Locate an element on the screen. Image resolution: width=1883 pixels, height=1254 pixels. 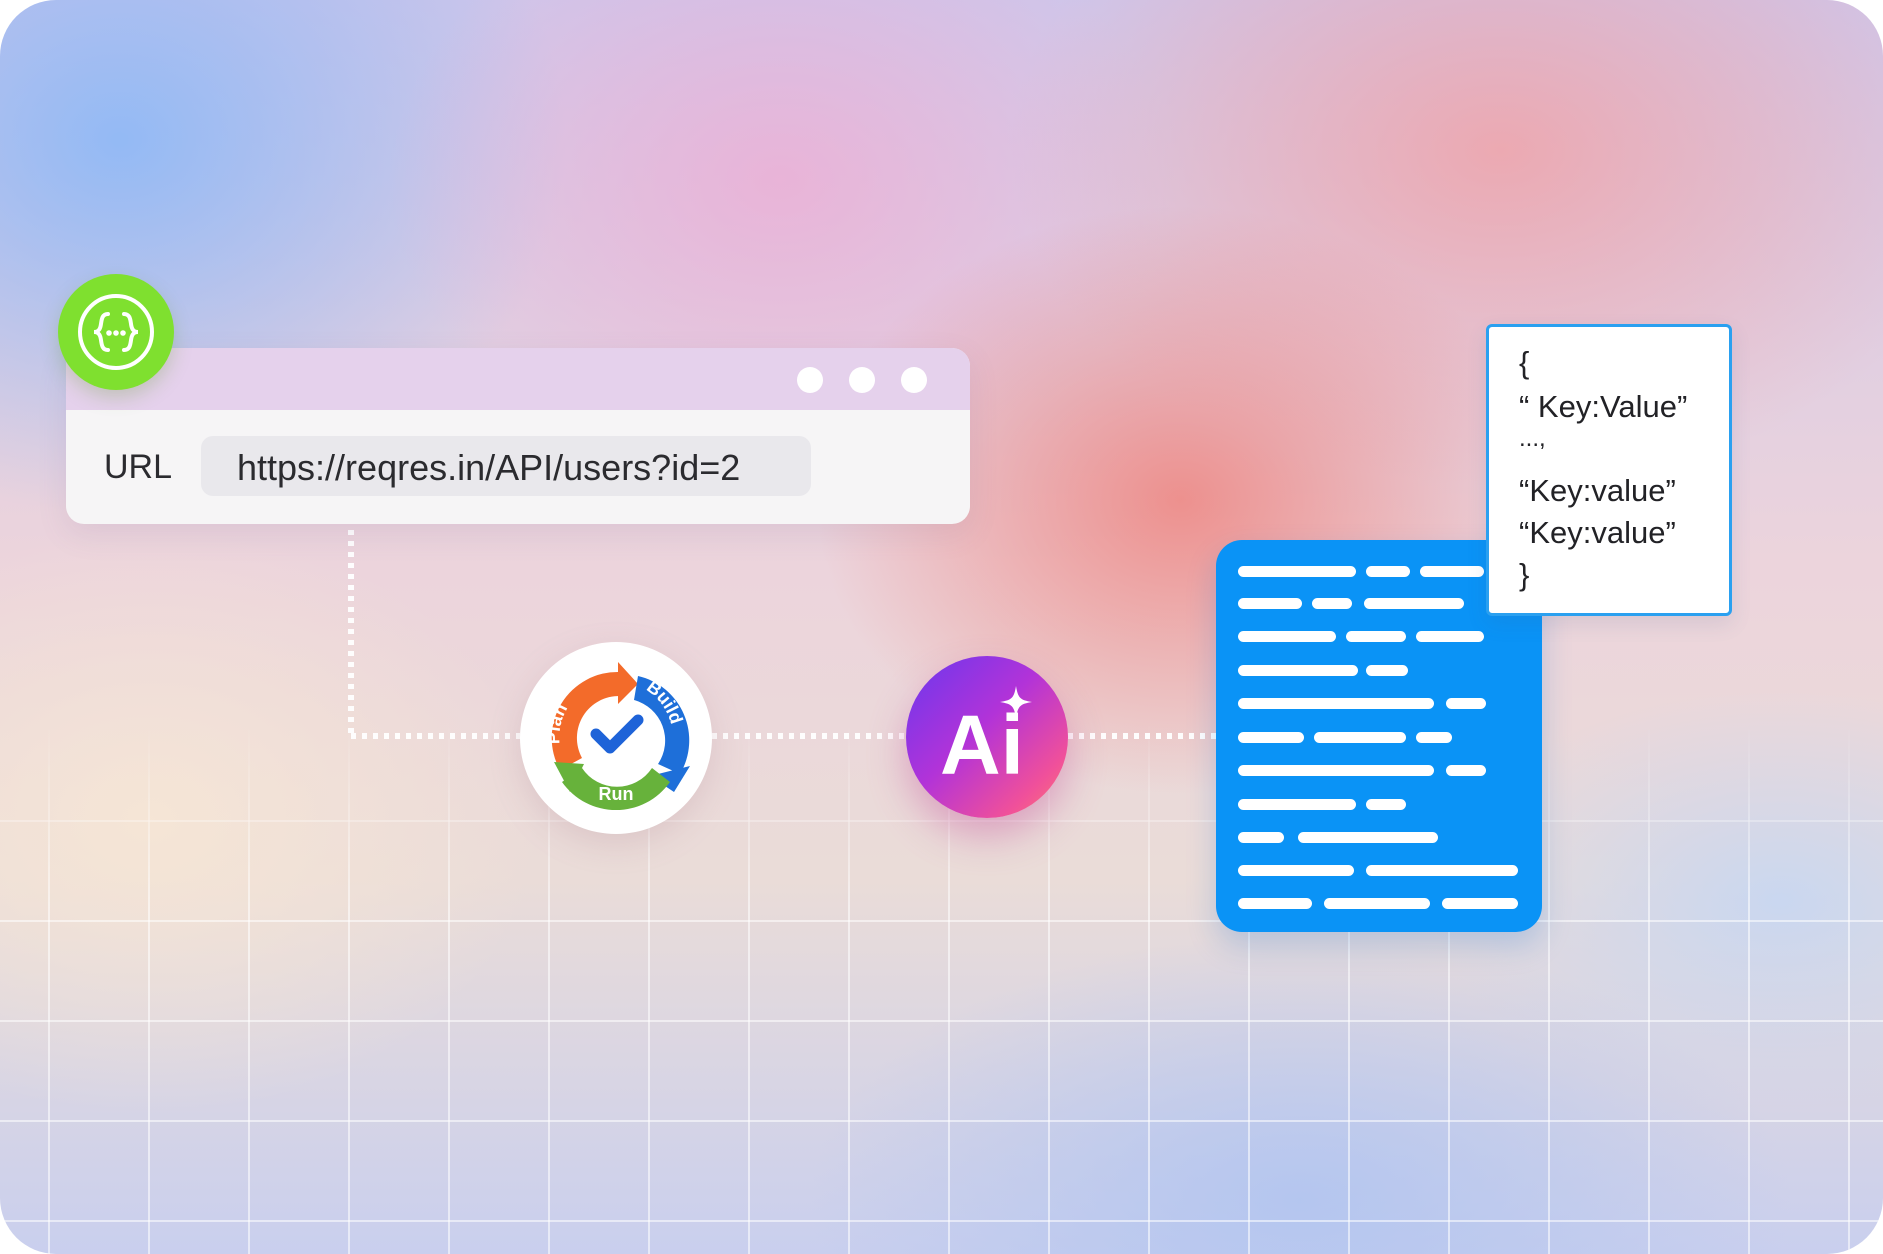
json-line: ..., is located at coordinates (1532, 438).